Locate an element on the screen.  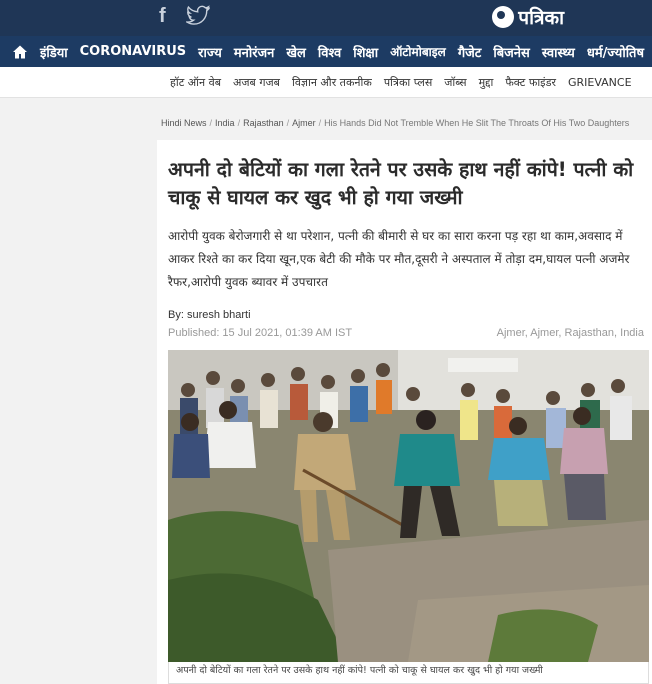
breadcrumb-item-ajmer: Ajmer is located at coordinates (304, 123).